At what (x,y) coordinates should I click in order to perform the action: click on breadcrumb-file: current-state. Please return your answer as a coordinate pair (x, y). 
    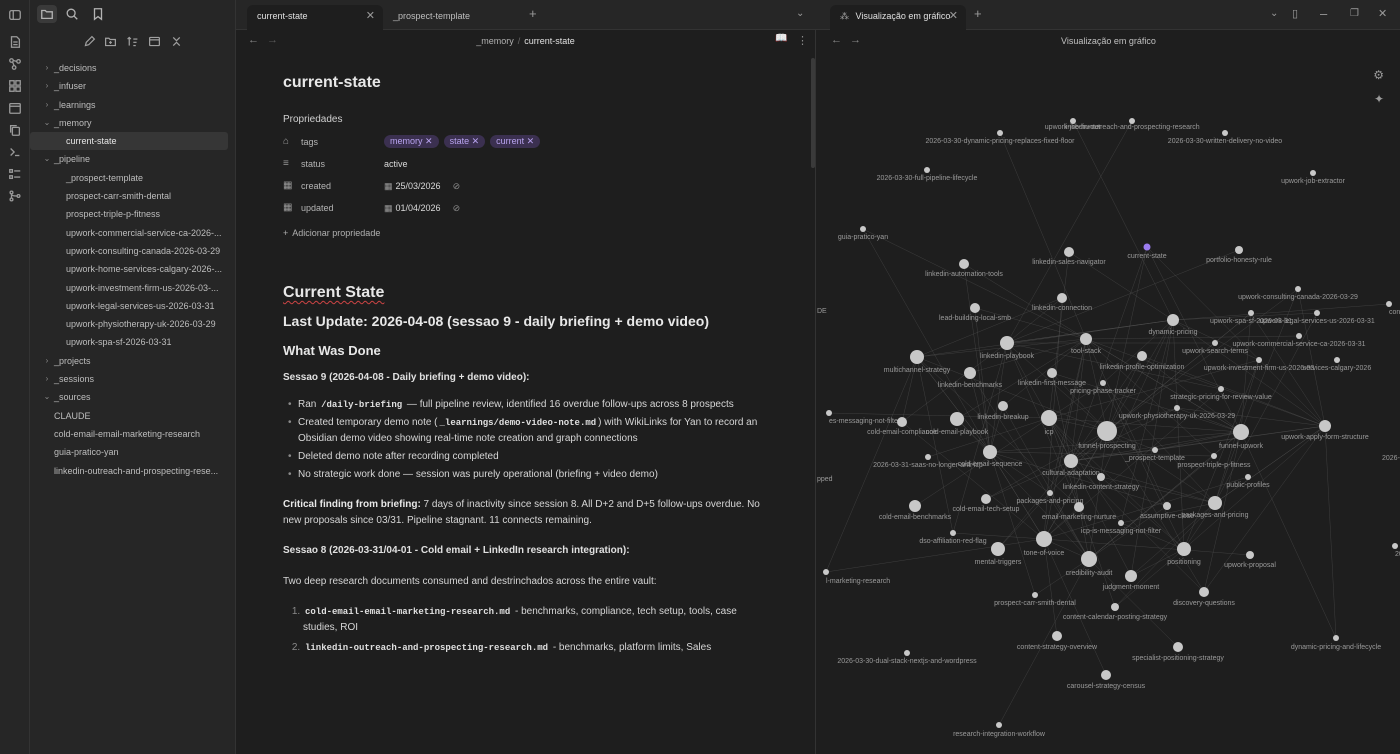
    Looking at the image, I should click on (549, 41).